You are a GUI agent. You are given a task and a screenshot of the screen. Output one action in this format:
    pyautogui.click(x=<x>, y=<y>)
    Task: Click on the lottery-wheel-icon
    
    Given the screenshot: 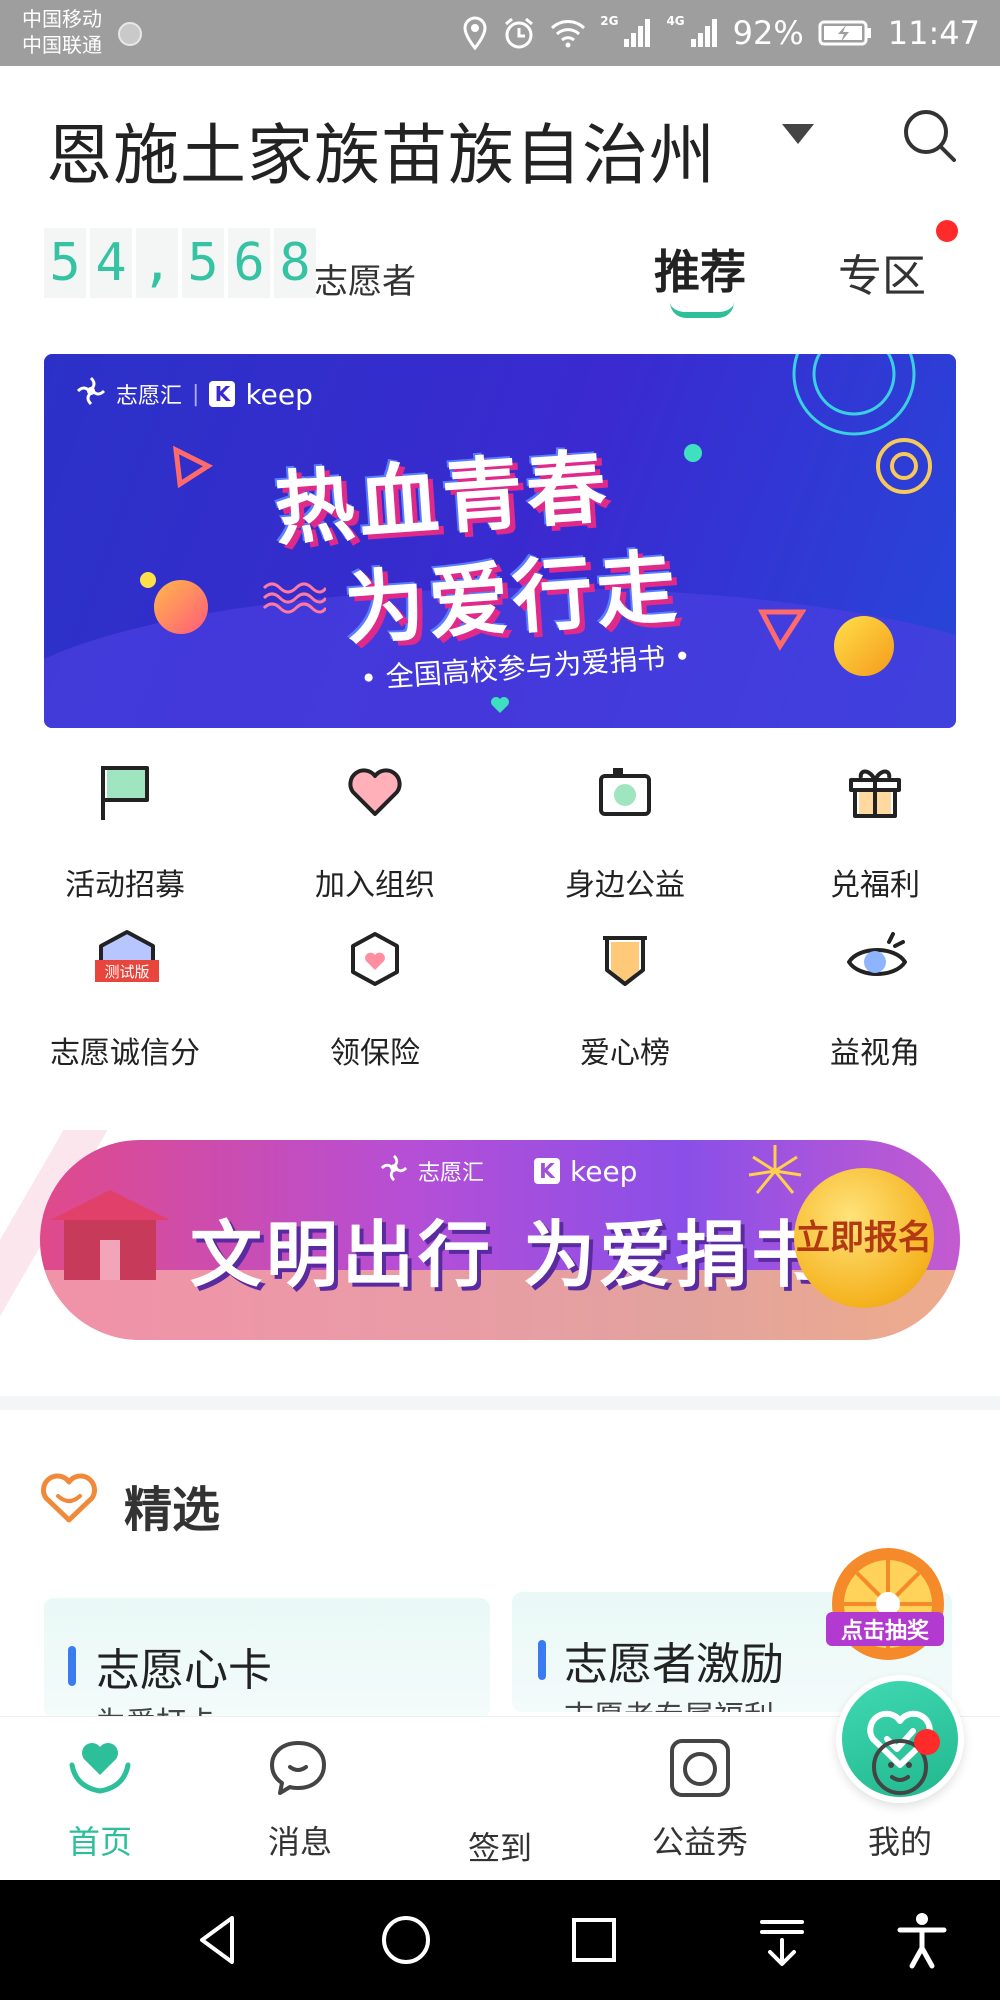 What is the action you would take?
    pyautogui.click(x=888, y=1604)
    